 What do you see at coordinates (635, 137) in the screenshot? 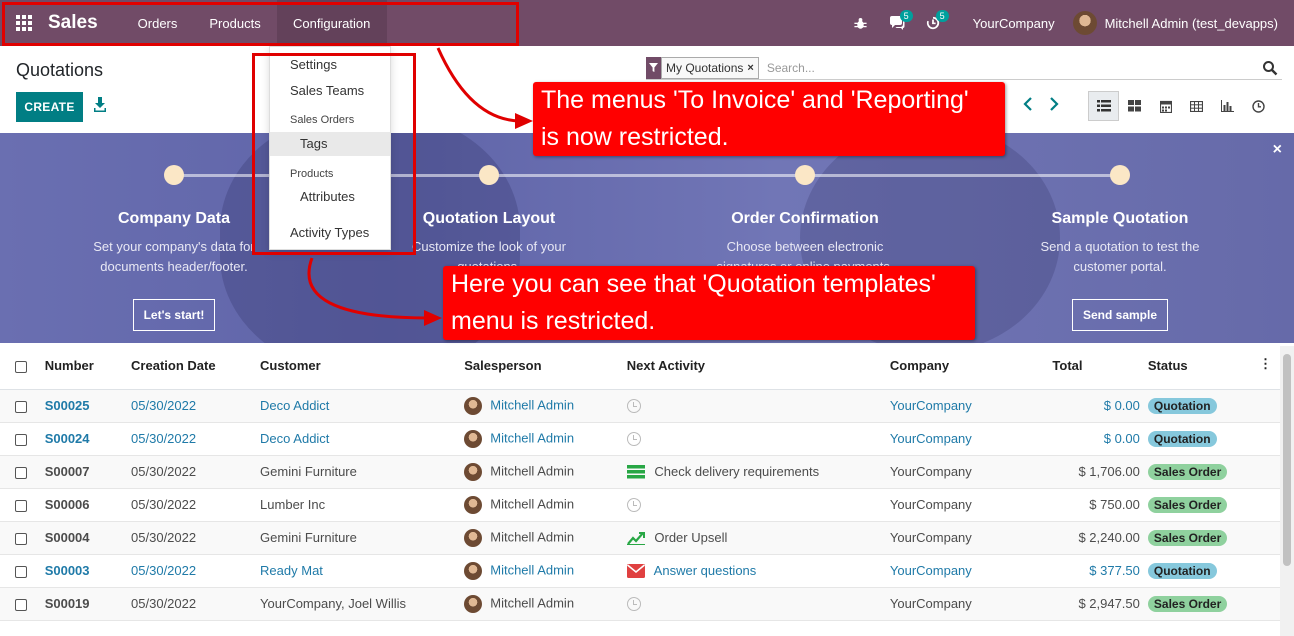
I see `callout-text: is now restricted.` at bounding box center [635, 137].